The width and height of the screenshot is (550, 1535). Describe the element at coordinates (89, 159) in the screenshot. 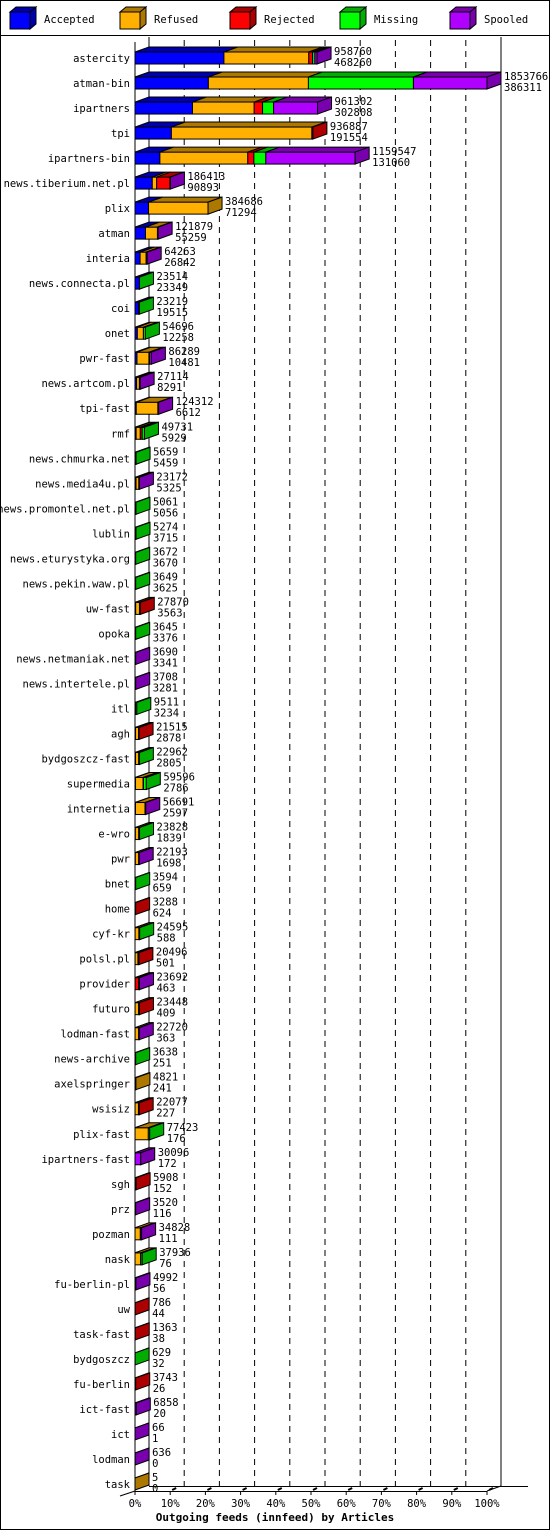

I see `row-label: ipartners-bin` at that location.